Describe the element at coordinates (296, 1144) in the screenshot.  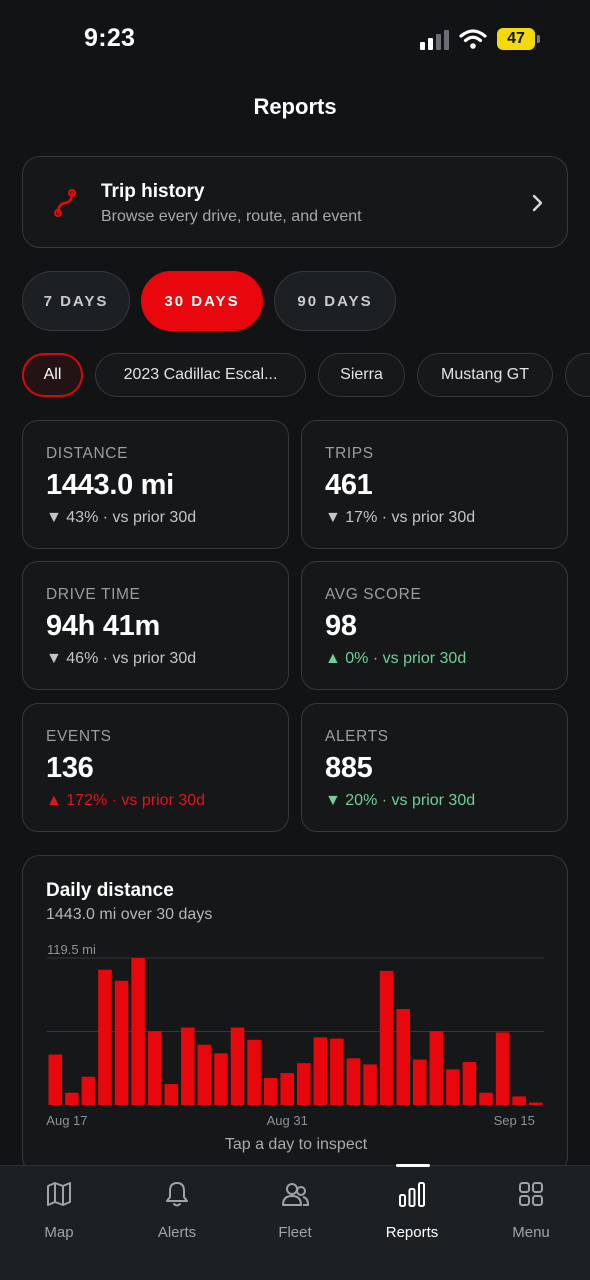
I see `chart-hint: Tap a day to inspect` at that location.